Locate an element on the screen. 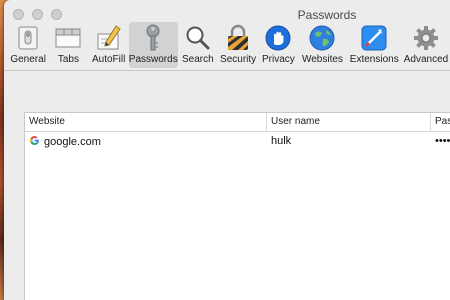  tab-tabs-label: Tabs is located at coordinates (68, 59).